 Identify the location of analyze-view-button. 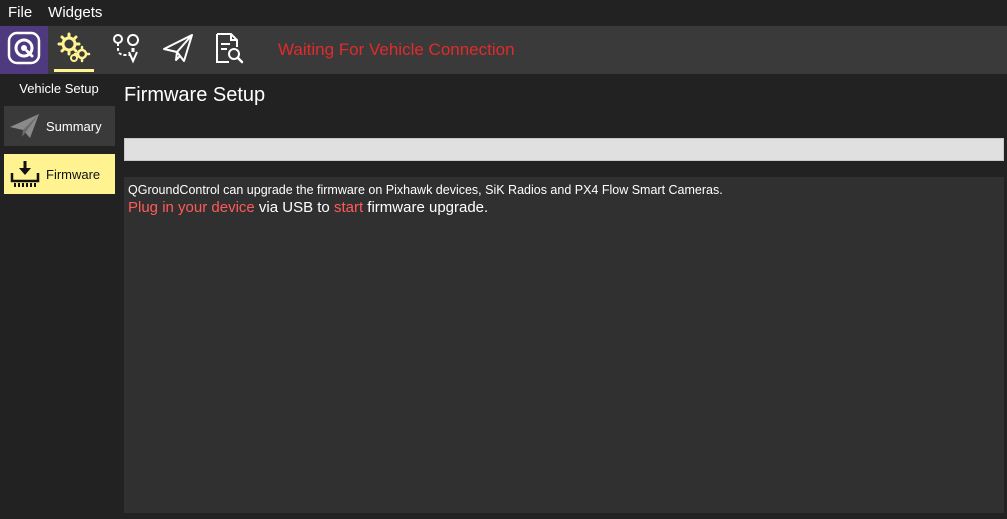
(228, 50).